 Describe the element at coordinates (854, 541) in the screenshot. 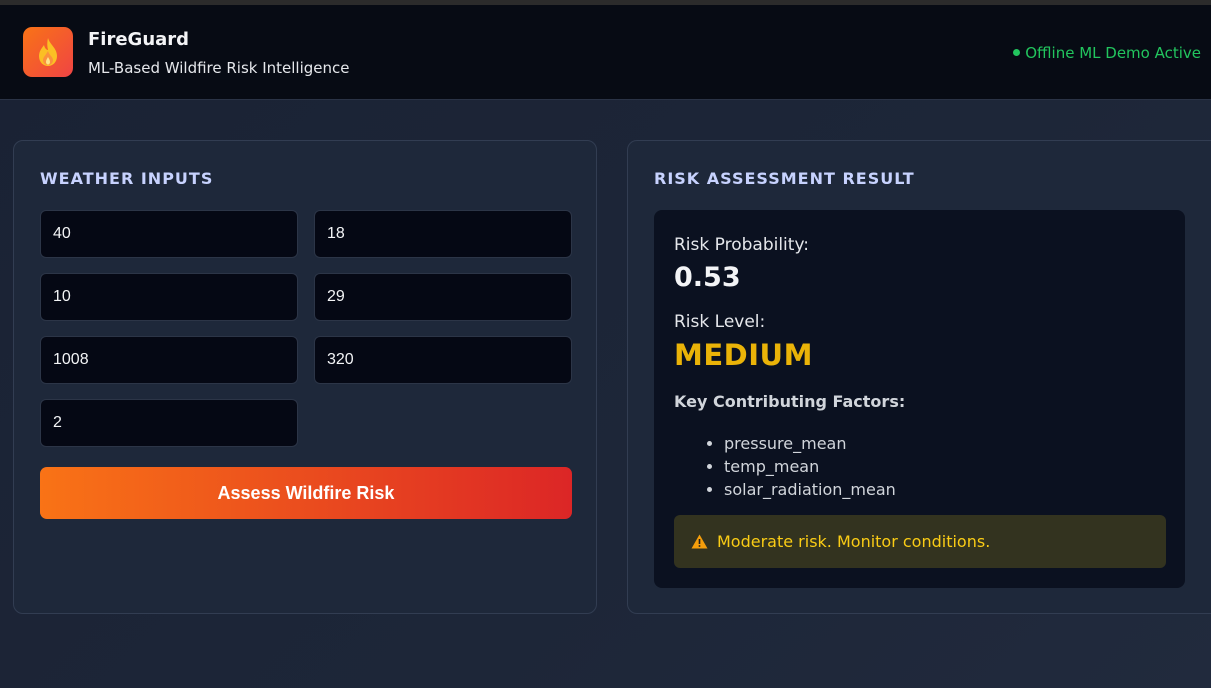

I see `warning-text: Moderate risk. Monitor conditions.` at that location.